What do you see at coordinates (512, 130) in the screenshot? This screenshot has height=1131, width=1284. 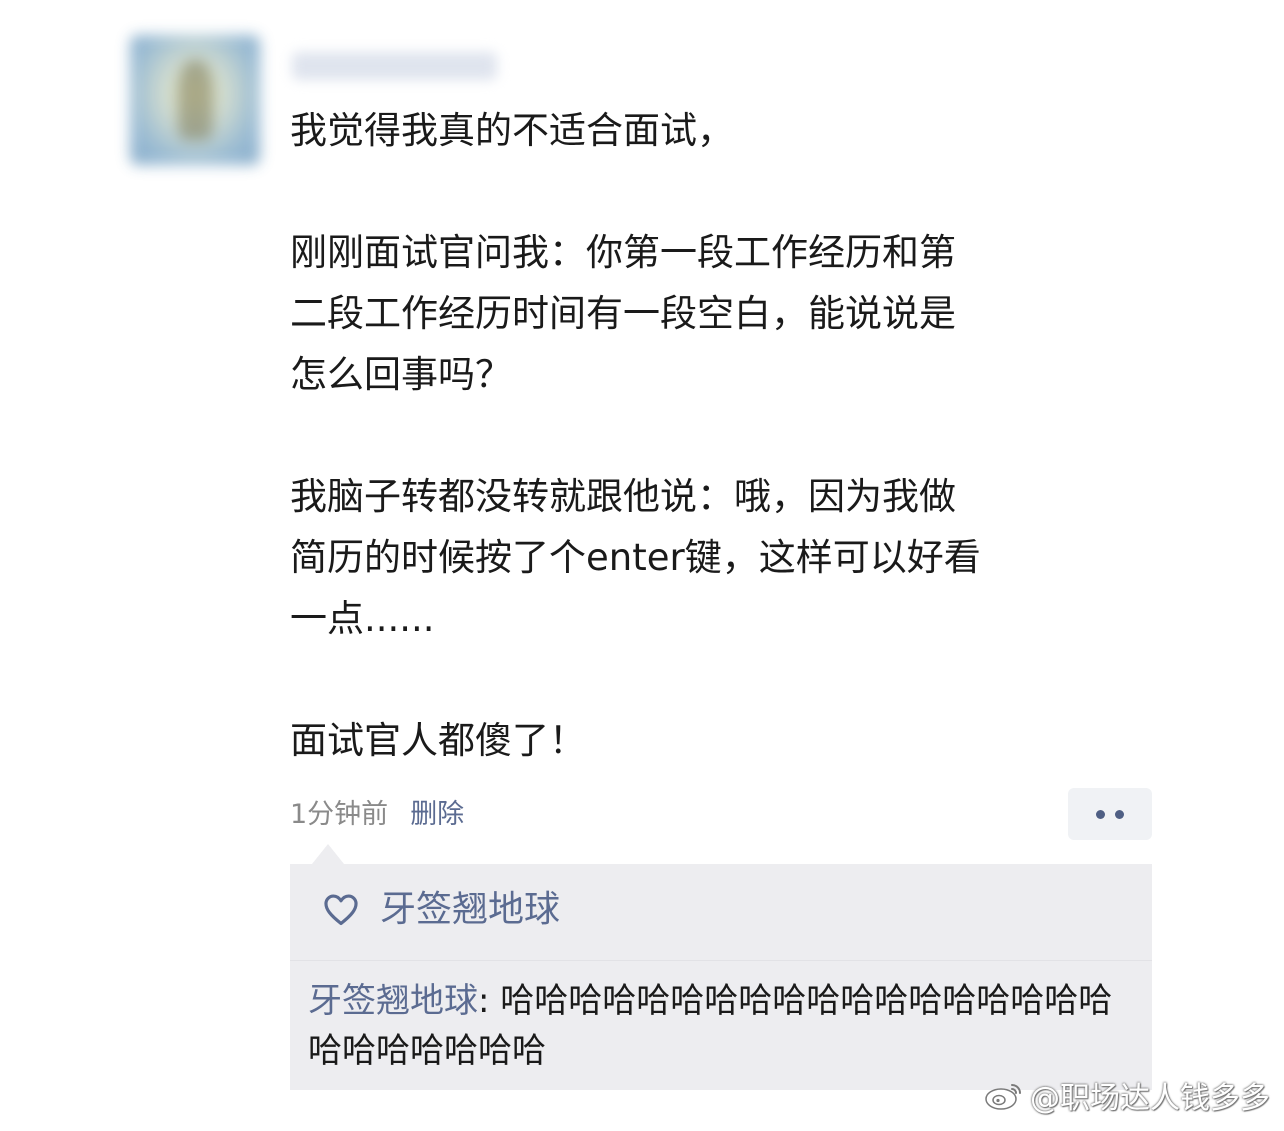 I see `post-line: 我觉得我真的不适合面试，` at bounding box center [512, 130].